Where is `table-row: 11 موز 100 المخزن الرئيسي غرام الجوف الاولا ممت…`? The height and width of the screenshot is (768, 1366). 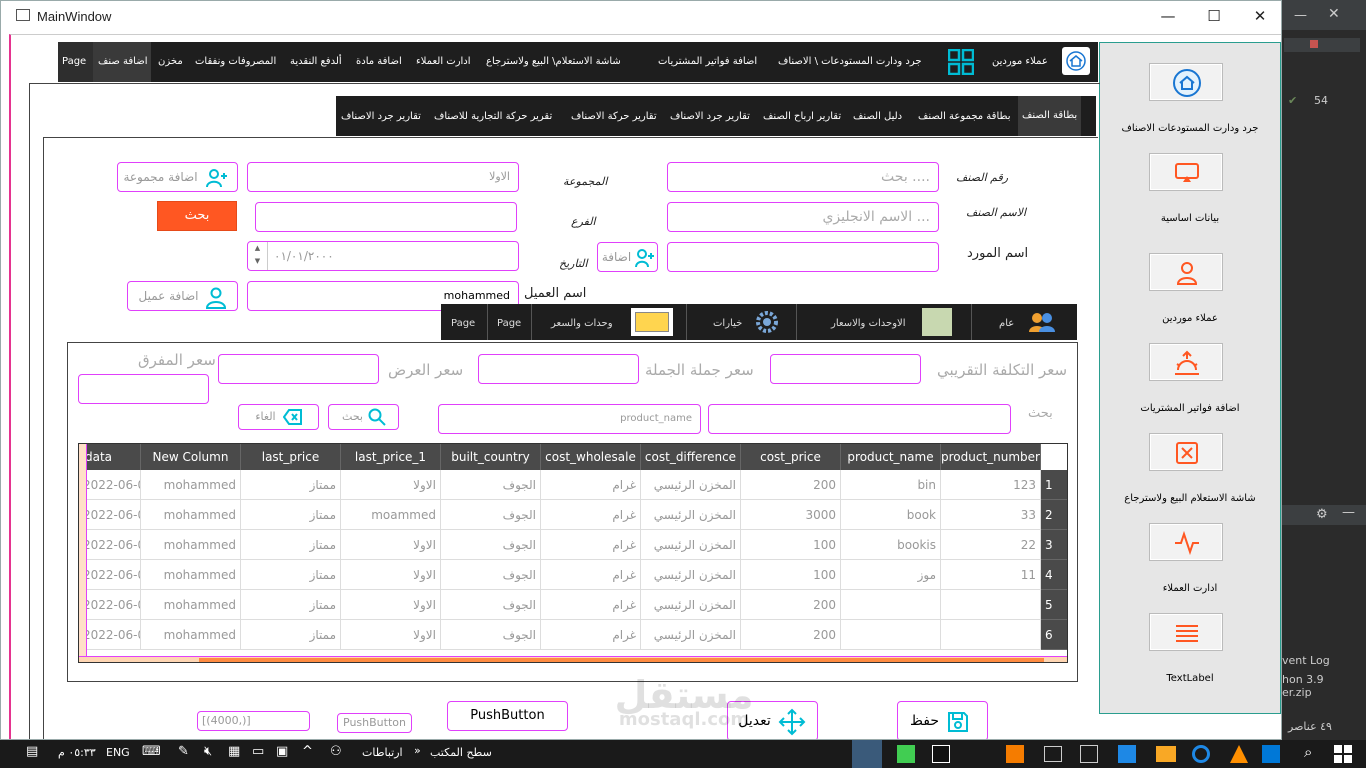
table-row: 11 موز 100 المخزن الرئيسي غرام الجوف الاولا ممت… is located at coordinates (573, 575).